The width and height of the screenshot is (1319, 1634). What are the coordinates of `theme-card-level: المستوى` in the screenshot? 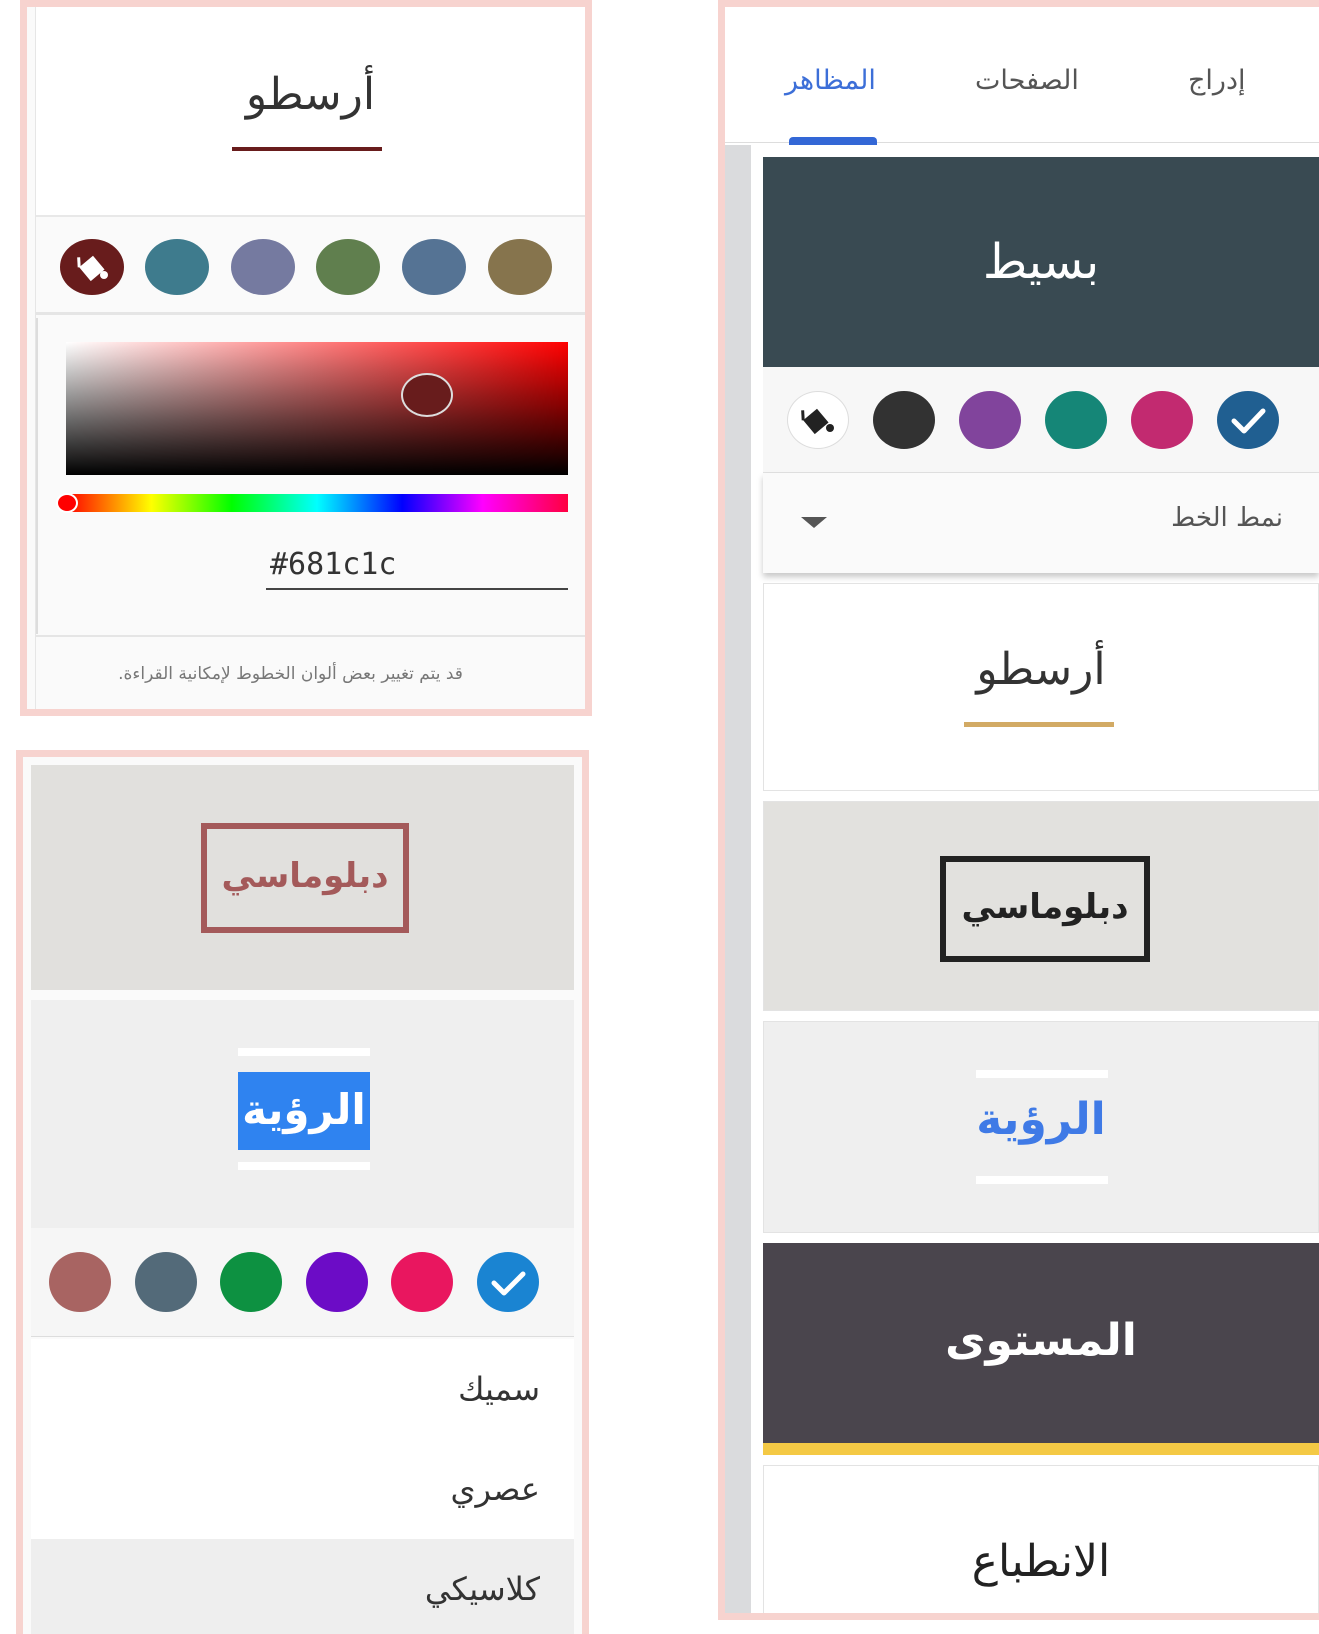 It's located at (1041, 1349).